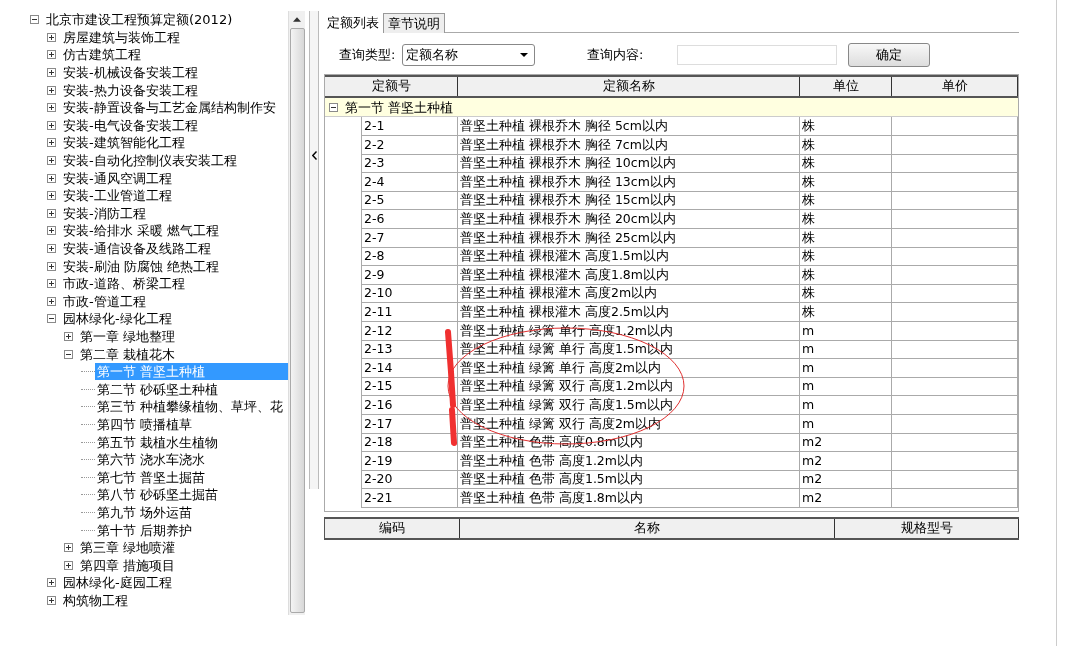  I want to click on column-header: 单价, so click(955, 86).